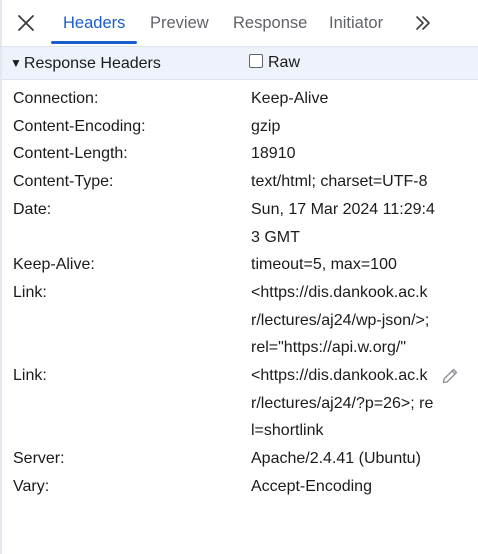 Image resolution: width=478 pixels, height=554 pixels. Describe the element at coordinates (79, 126) in the screenshot. I see `header-name: Content-Encoding:` at that location.